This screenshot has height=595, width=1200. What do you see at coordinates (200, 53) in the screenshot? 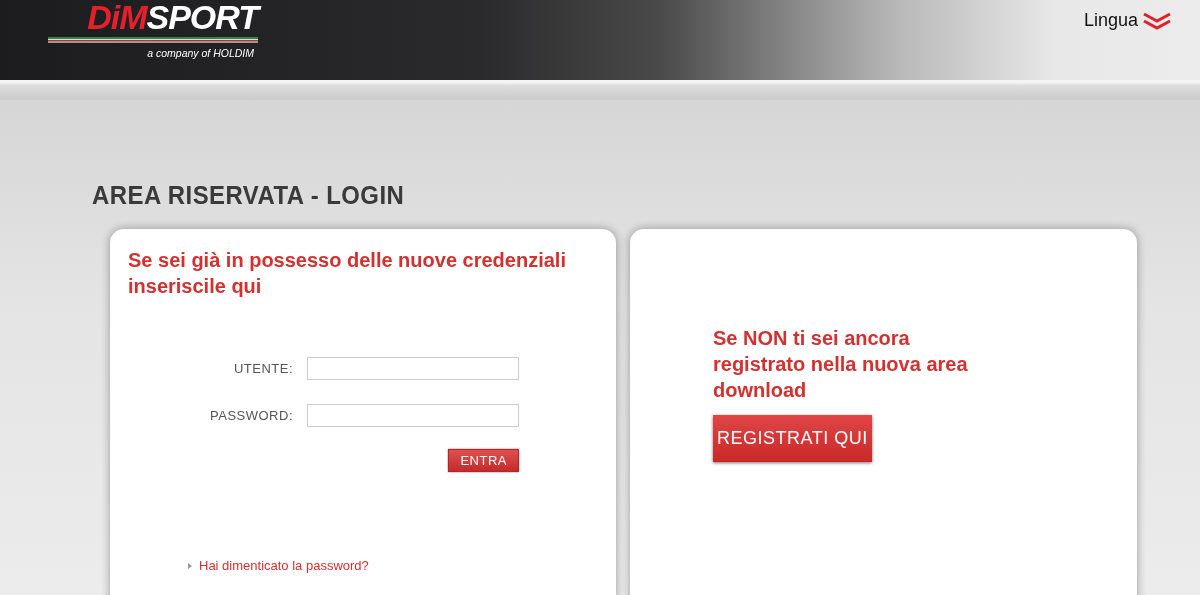
I see `logo-tagline: a company of HOLDIM` at bounding box center [200, 53].